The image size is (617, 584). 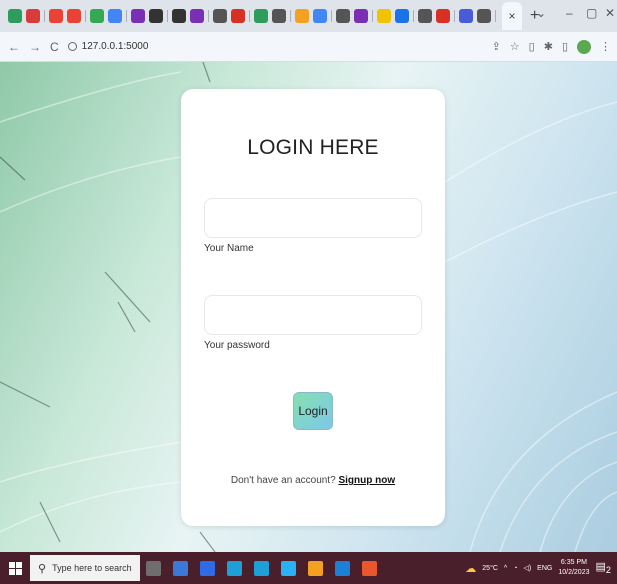 I want to click on menu-icon: ⋮, so click(x=605, y=47).